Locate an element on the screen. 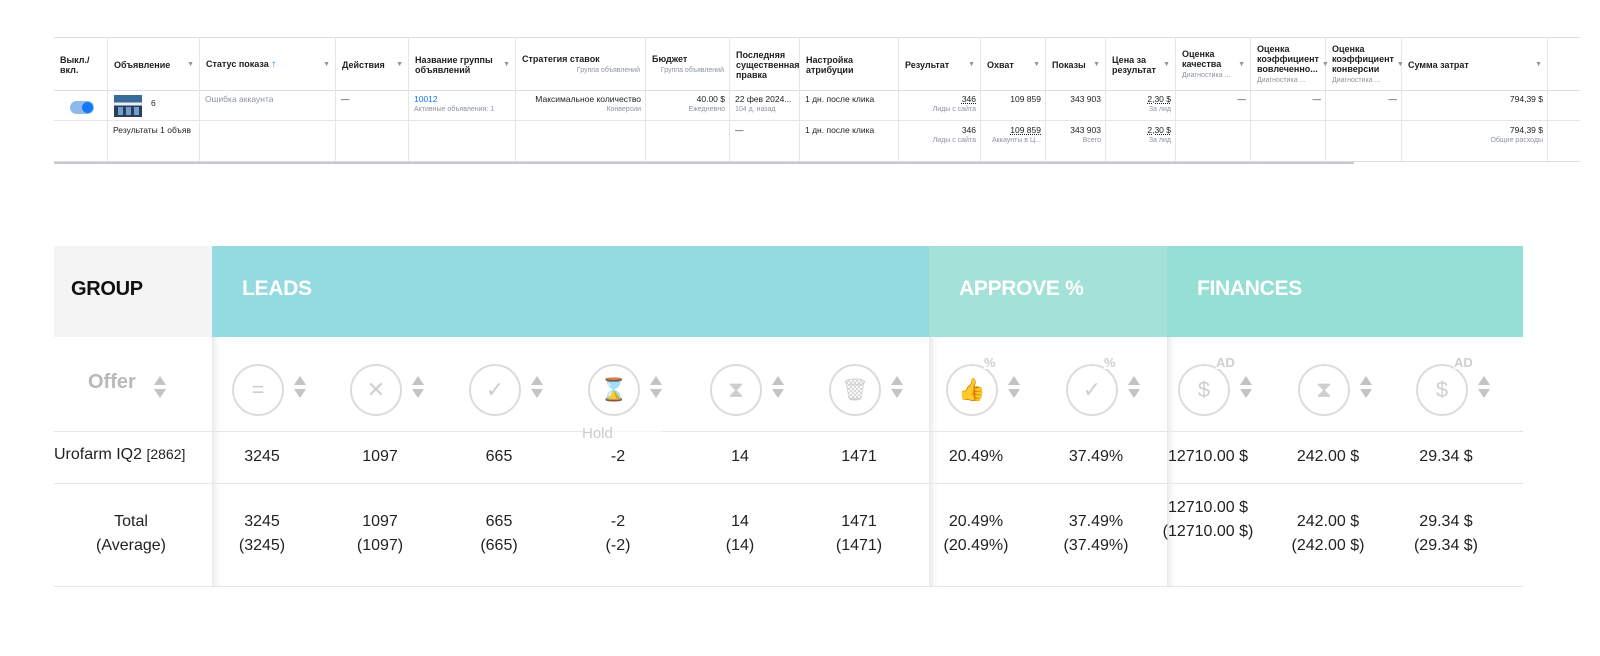 This screenshot has height=656, width=1600. hourglass-money-icon: ⧗ is located at coordinates (1324, 390).